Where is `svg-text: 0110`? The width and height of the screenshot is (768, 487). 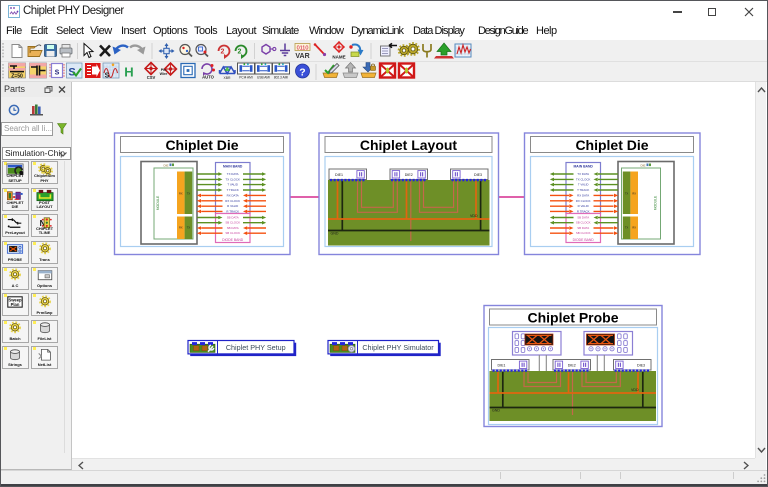 svg-text: 0110 is located at coordinates (303, 48).